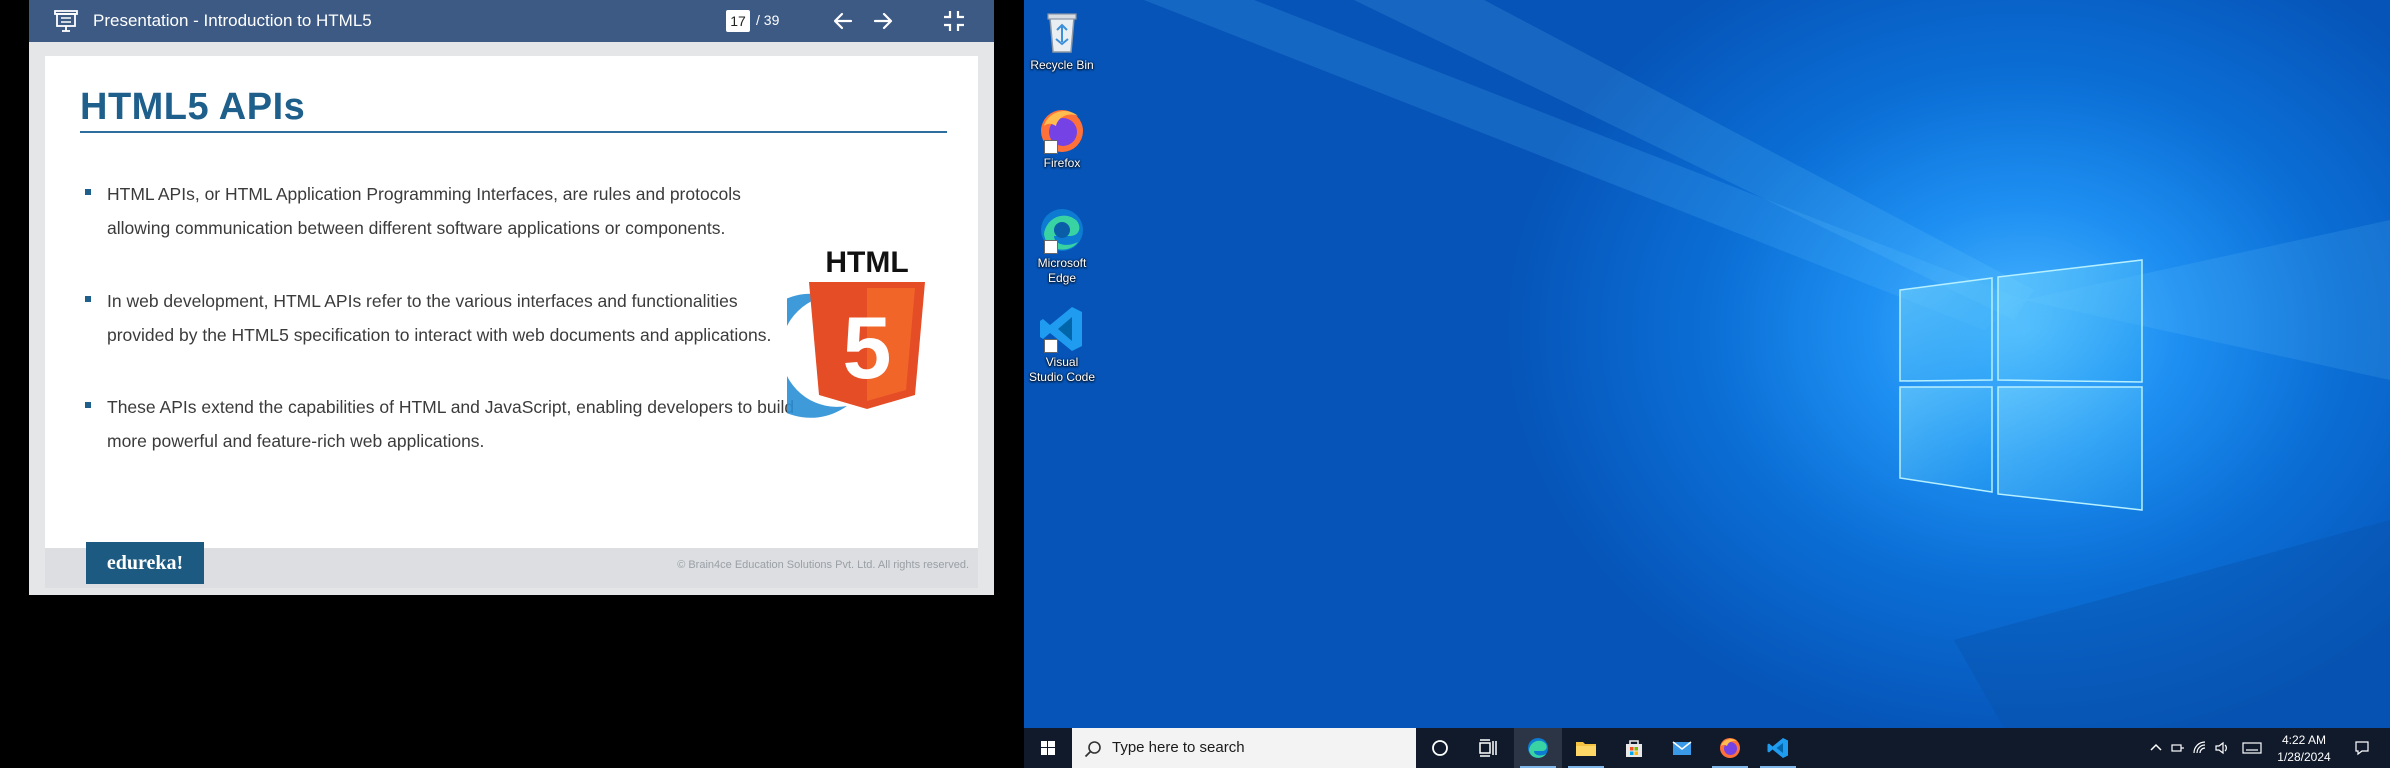 This screenshot has width=2390, height=768. What do you see at coordinates (2178, 748) in the screenshot?
I see `power-plug-icon` at bounding box center [2178, 748].